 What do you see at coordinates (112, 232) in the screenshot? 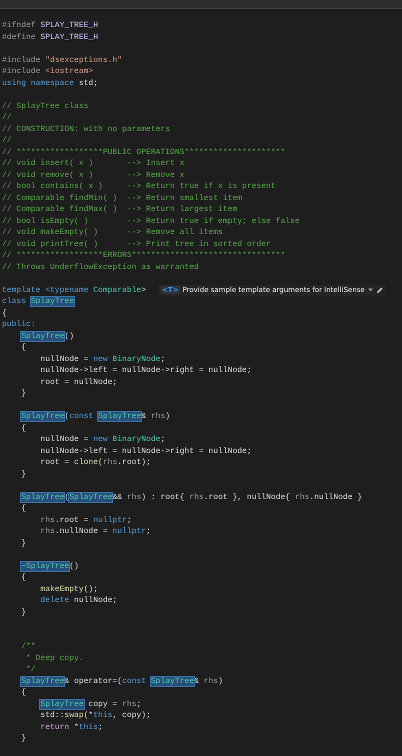
I see `code-line: // void makeEmpty( ) --> Remove all items` at bounding box center [112, 232].